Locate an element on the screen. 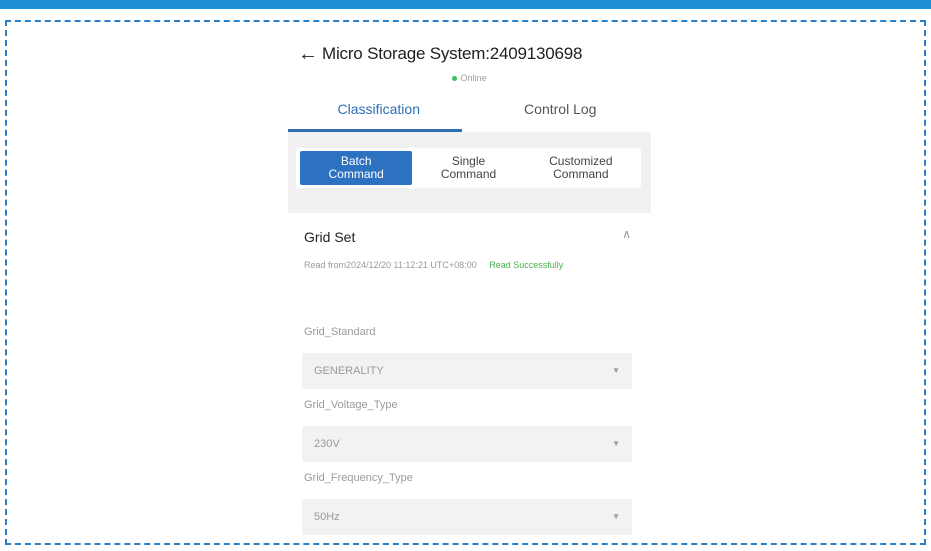 Image resolution: width=931 pixels, height=551 pixels. grid-frequency-type-select: 50Hz ▼ is located at coordinates (467, 517).